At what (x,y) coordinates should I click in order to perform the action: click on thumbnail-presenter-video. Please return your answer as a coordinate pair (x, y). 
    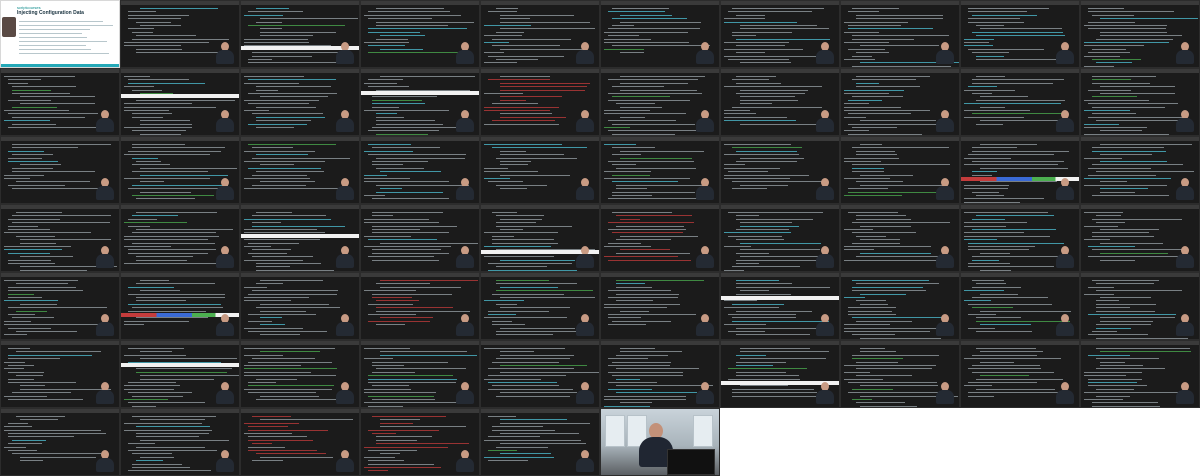
    Looking at the image, I should click on (660, 442).